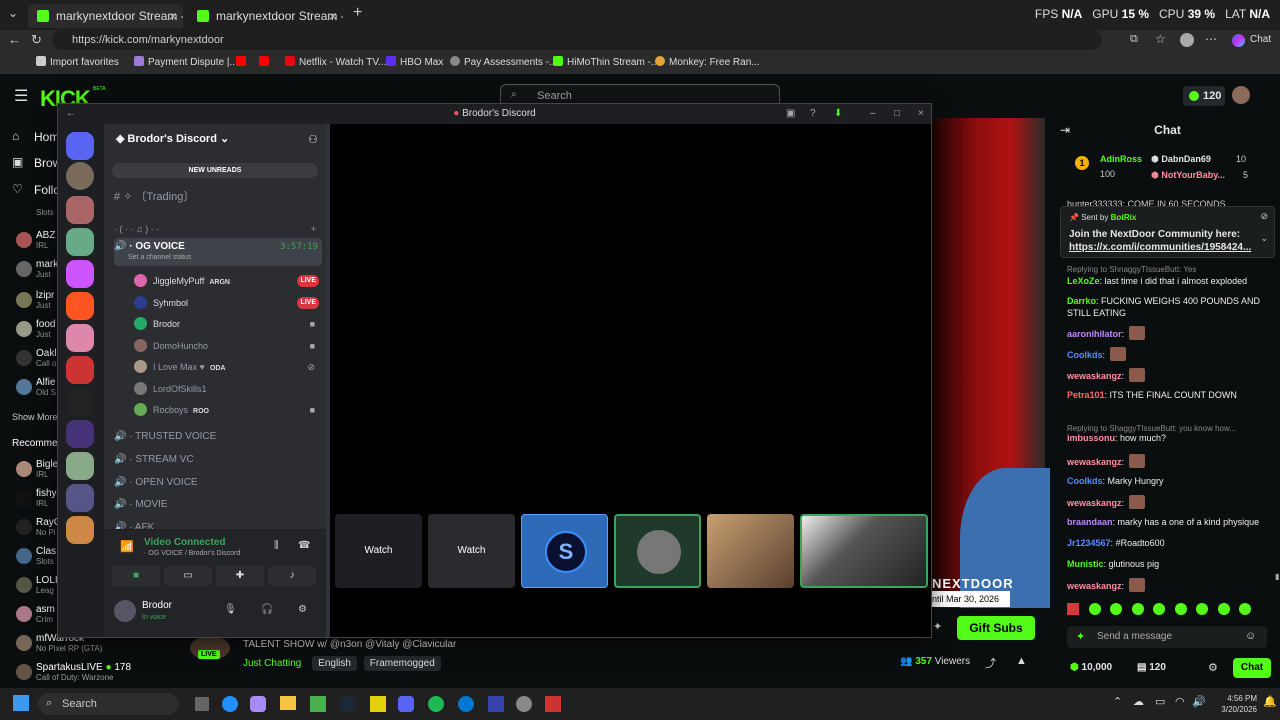 This screenshot has width=1280, height=720. I want to click on file-explorer-icon, so click(288, 703).